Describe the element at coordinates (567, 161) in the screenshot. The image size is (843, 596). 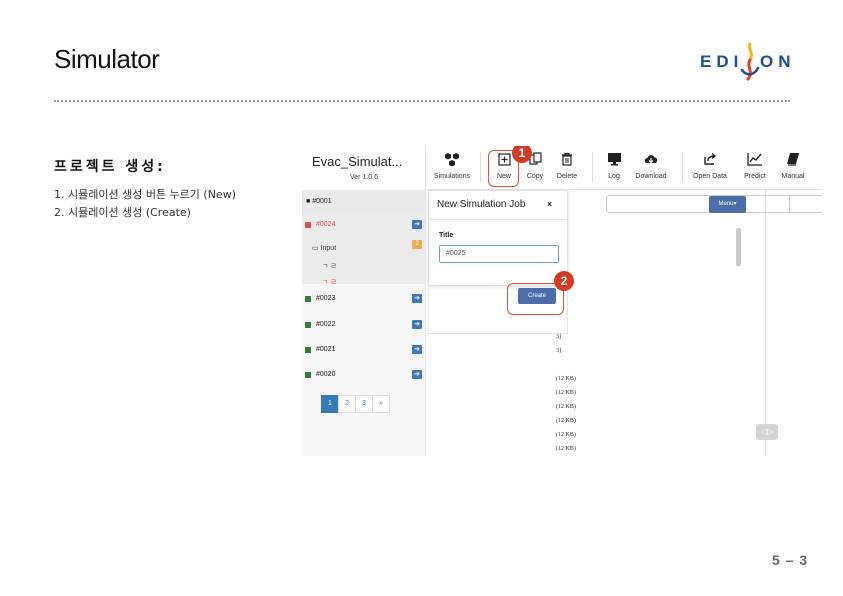
I see `trash-icon` at that location.